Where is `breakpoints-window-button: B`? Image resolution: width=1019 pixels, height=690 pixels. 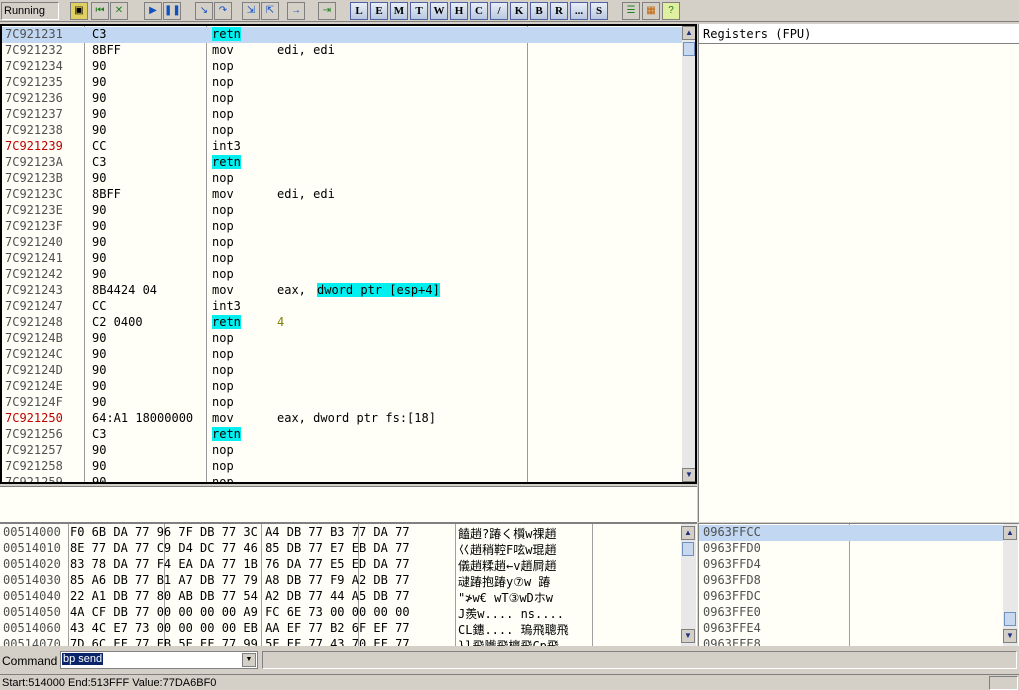 breakpoints-window-button: B is located at coordinates (539, 11).